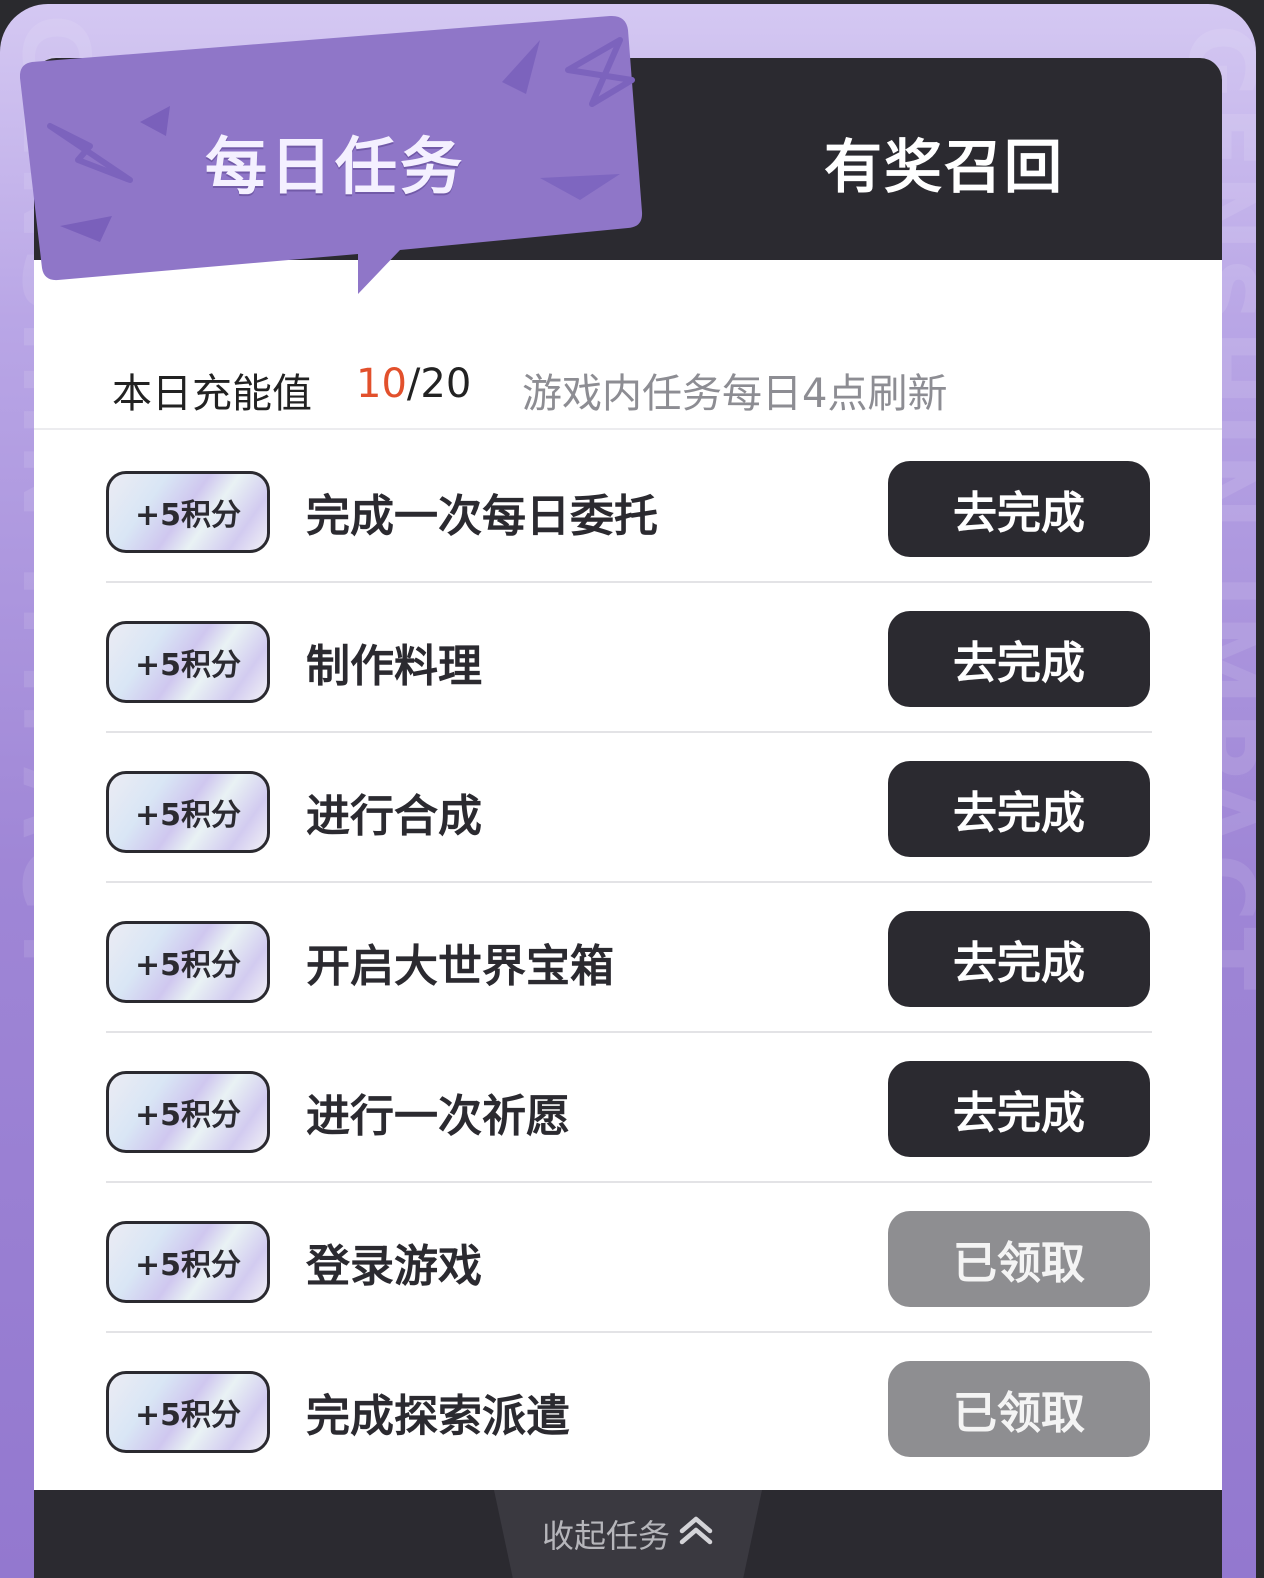 The image size is (1264, 1578). Describe the element at coordinates (628, 808) in the screenshot. I see `task-row: +5积分 进行合成 去完成` at that location.